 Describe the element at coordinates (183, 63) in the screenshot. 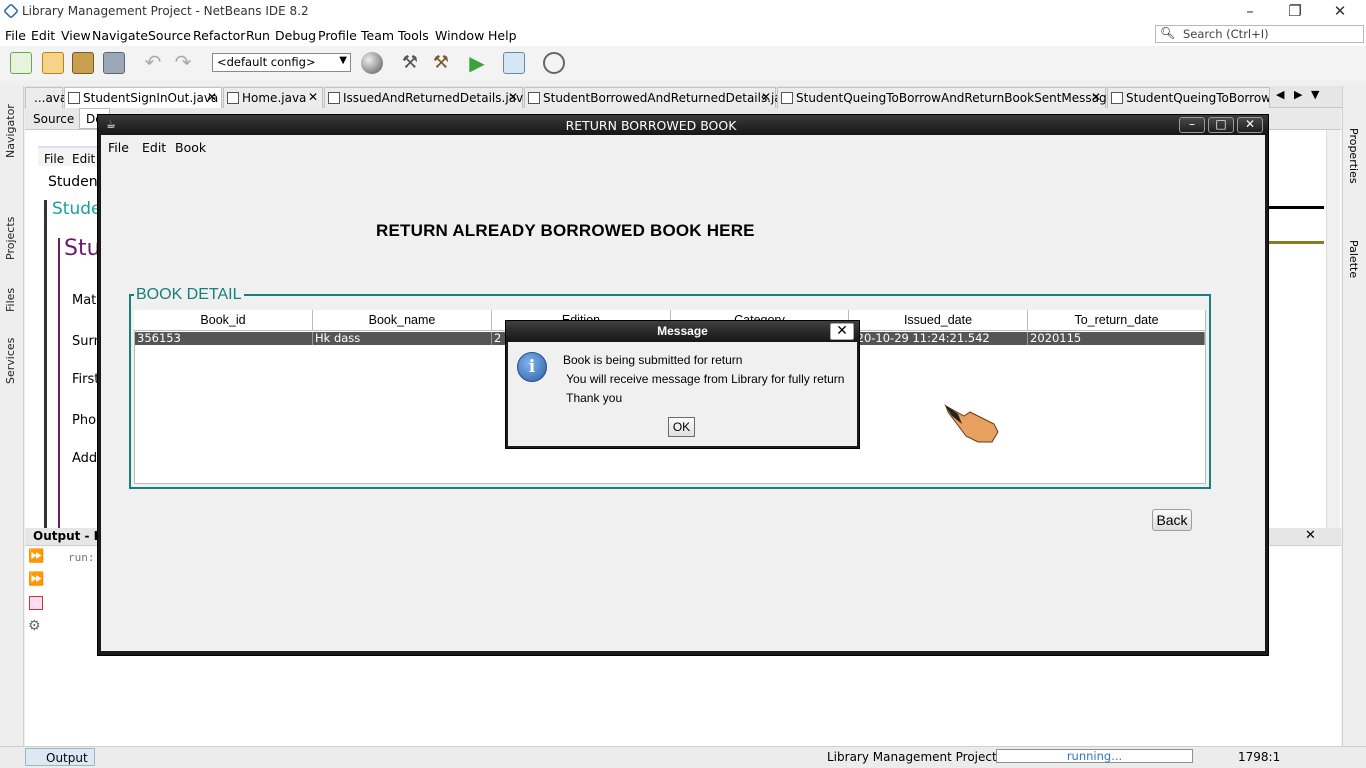

I see `redo-icon: ↷` at that location.